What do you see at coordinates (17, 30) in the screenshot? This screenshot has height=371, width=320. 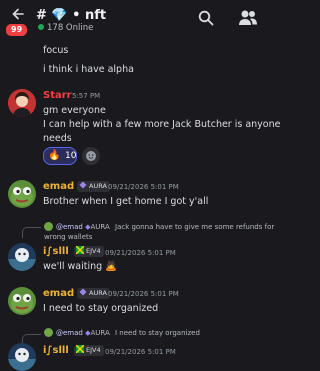 I see `unread-badge: 99` at bounding box center [17, 30].